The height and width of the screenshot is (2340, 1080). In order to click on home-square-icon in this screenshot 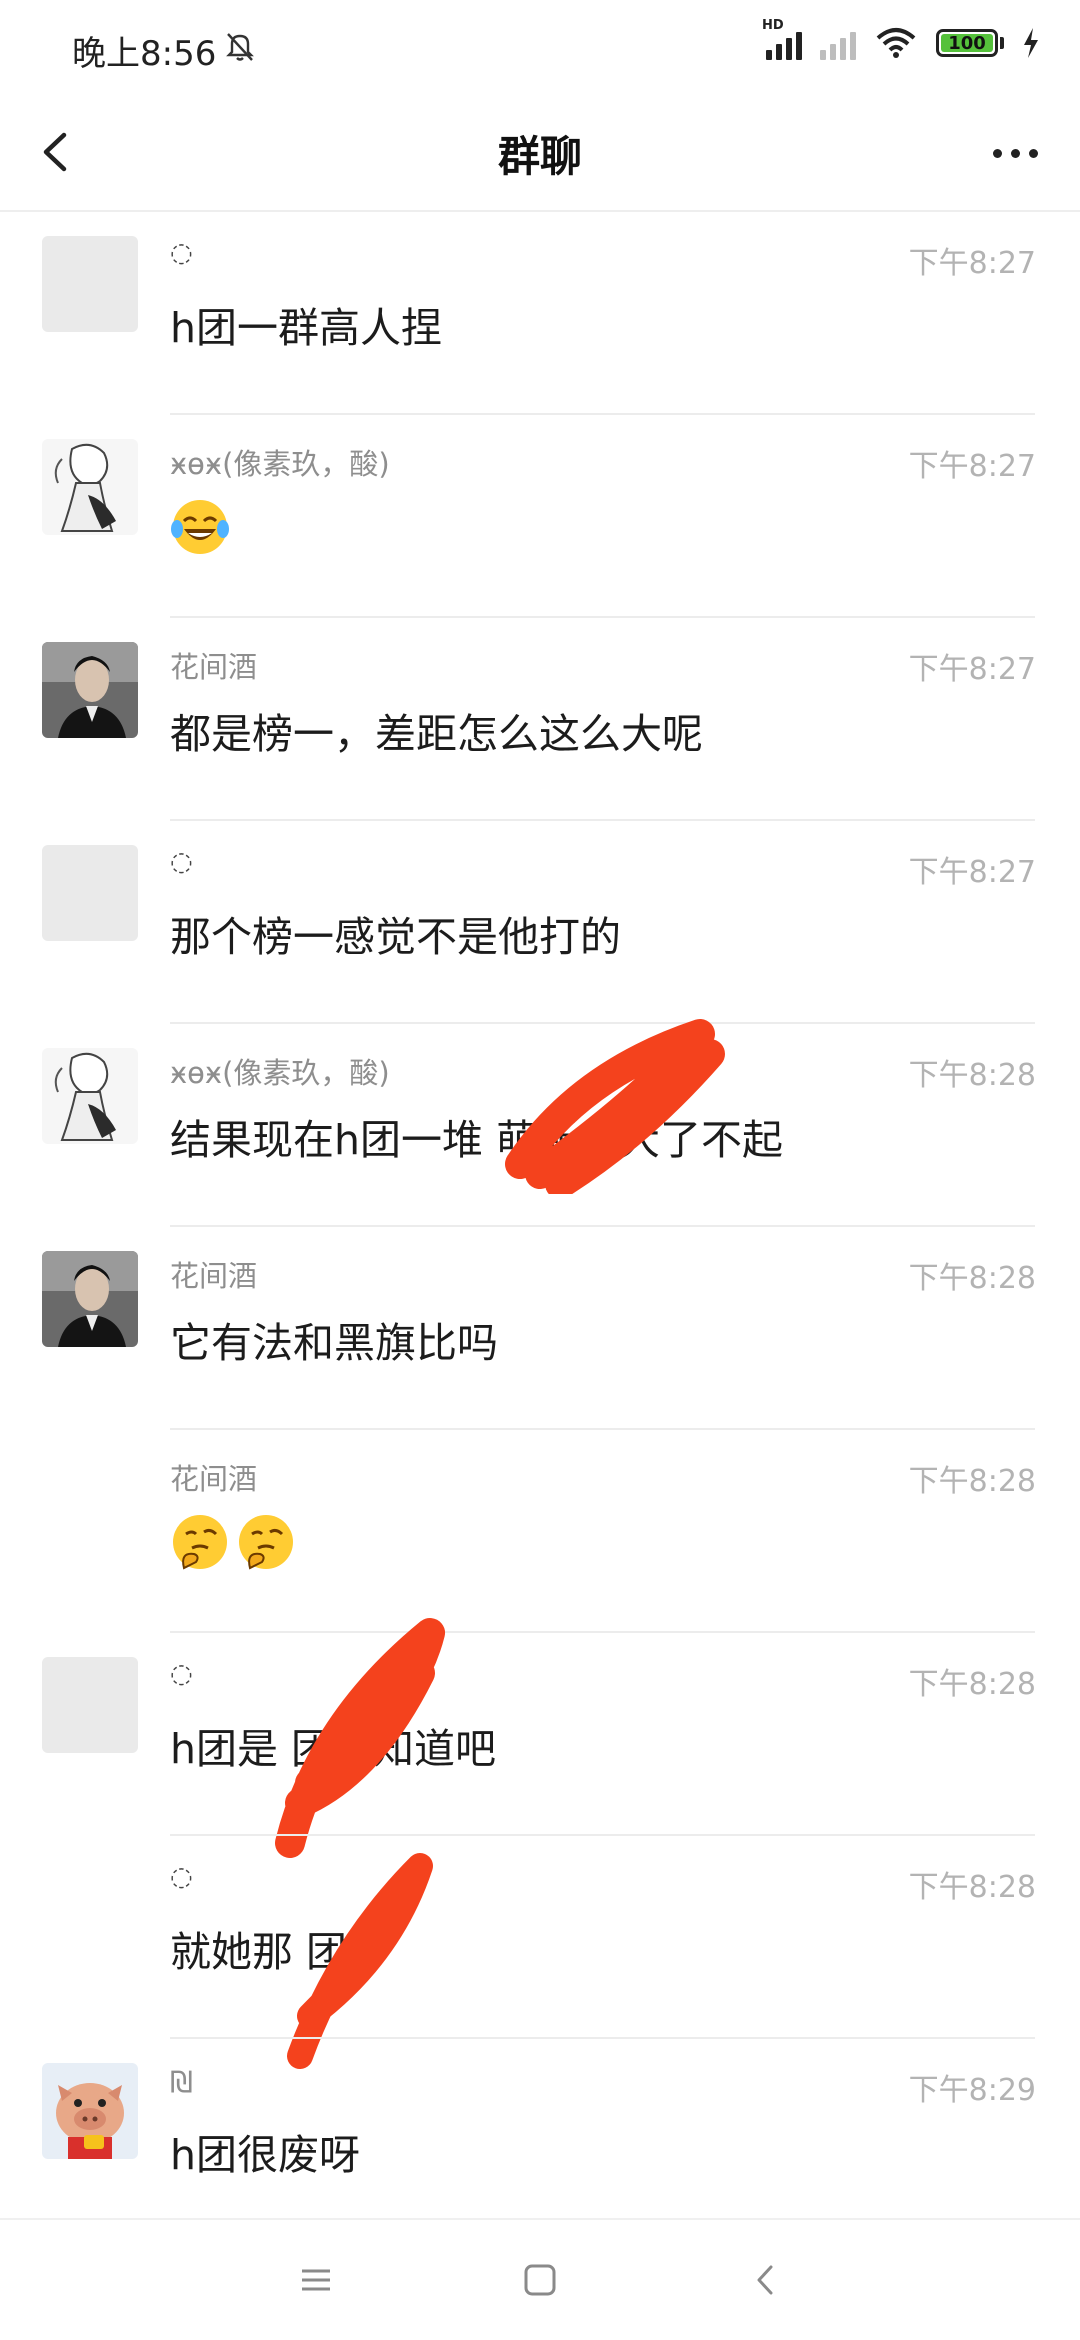, I will do `click(540, 2280)`.